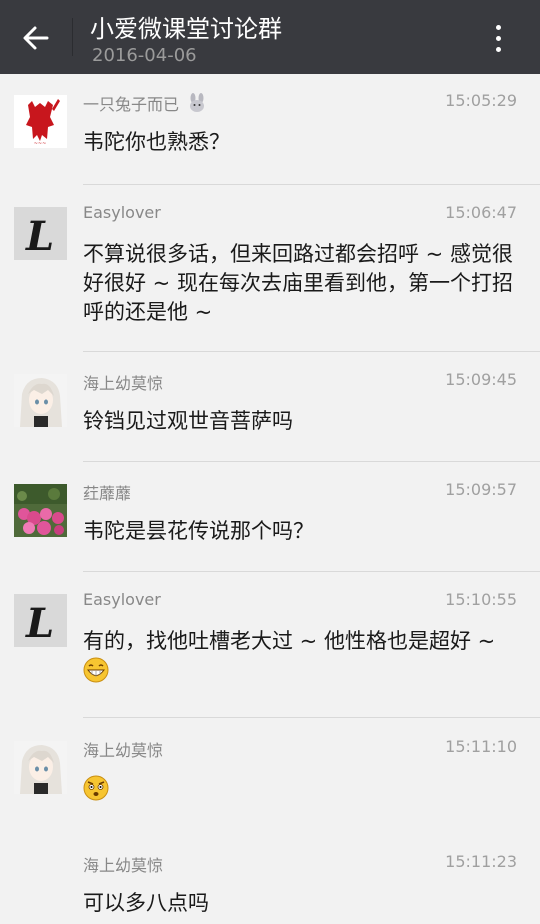  Describe the element at coordinates (107, 493) in the screenshot. I see `sender-name: 荭蘼蘼` at that location.